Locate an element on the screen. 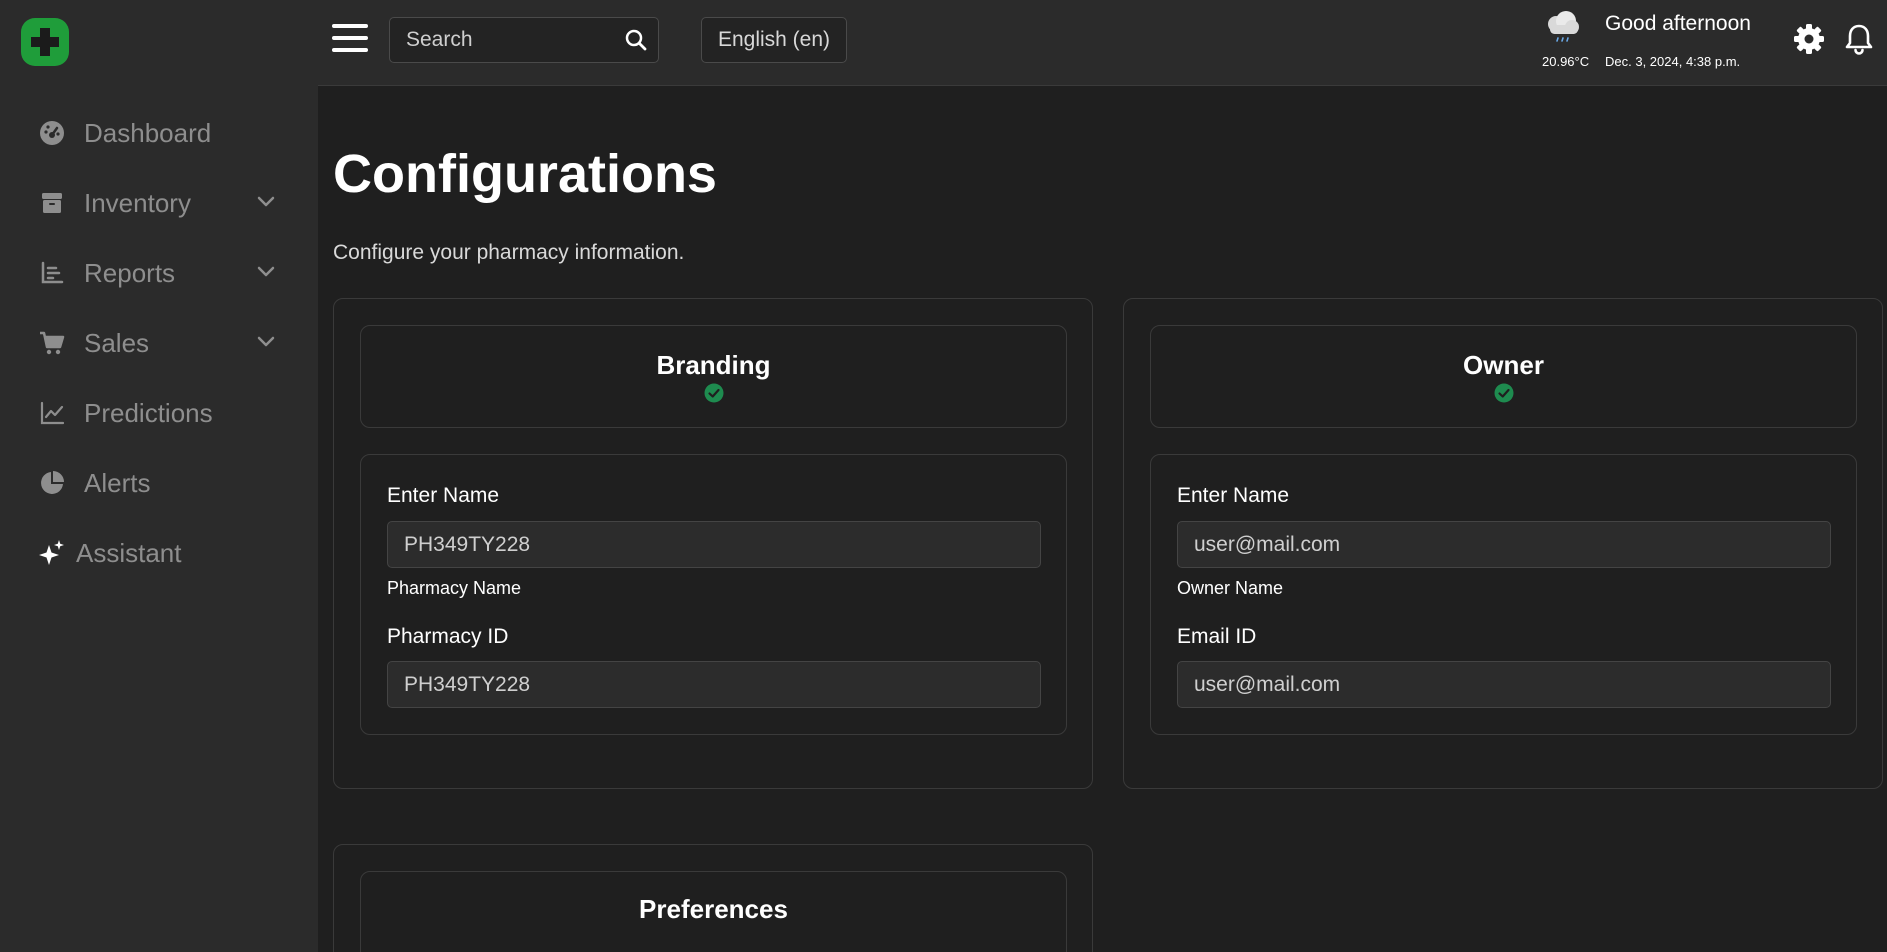  preferences-card: Preferences is located at coordinates (713, 898).